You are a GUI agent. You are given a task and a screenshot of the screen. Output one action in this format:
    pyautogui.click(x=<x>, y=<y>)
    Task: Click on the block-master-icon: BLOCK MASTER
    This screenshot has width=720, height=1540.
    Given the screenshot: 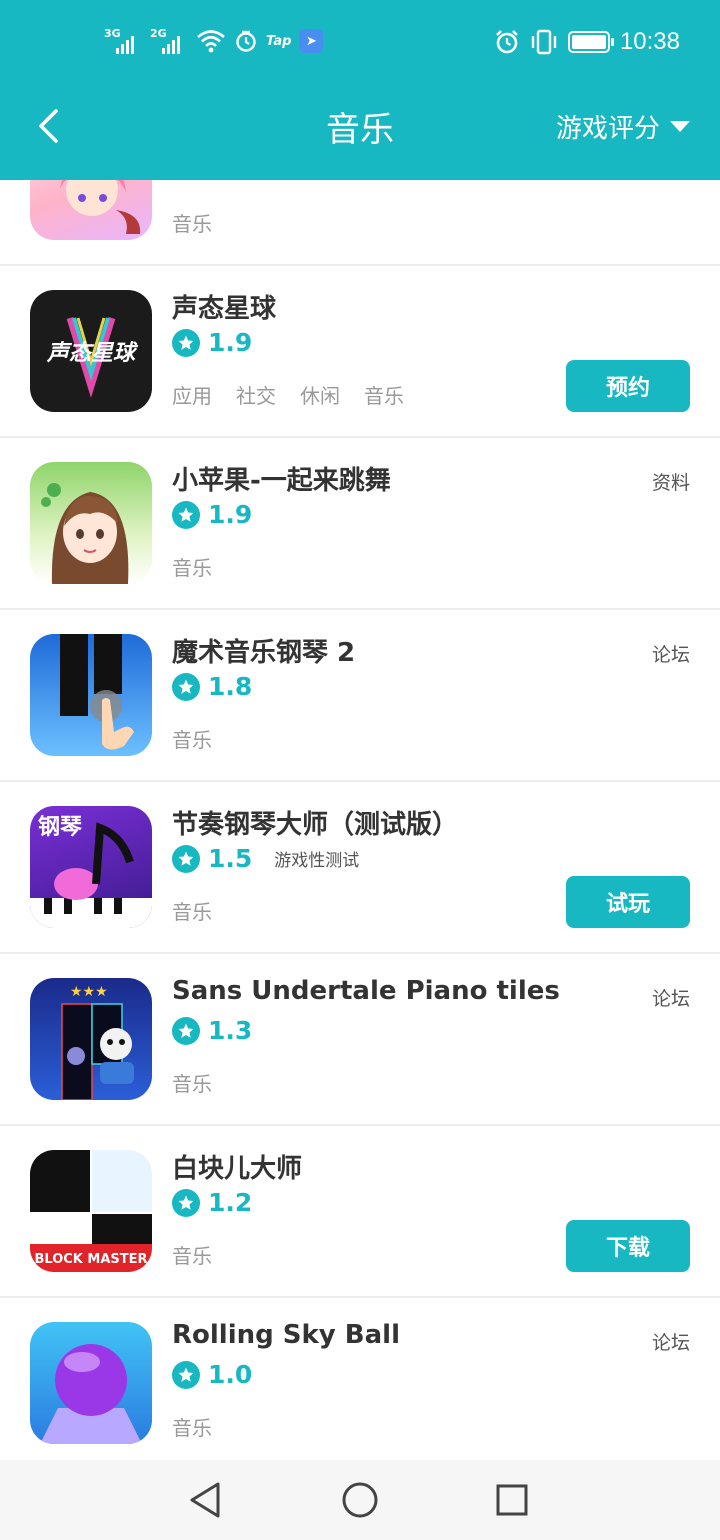 What is the action you would take?
    pyautogui.click(x=91, y=1211)
    